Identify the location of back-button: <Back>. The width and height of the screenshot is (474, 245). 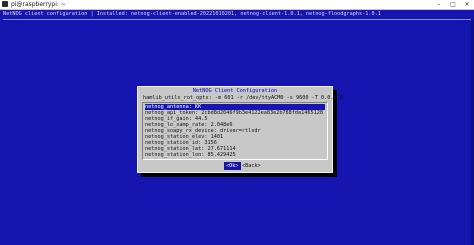
(251, 166).